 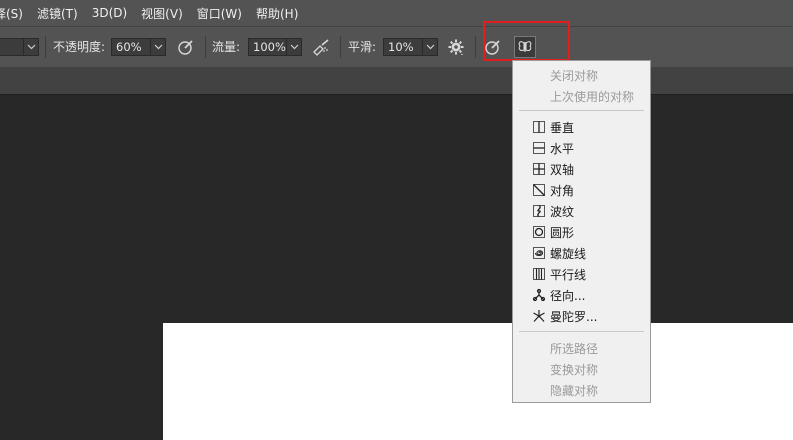 What do you see at coordinates (592, 97) in the screenshot?
I see `menu-item-label: 上次使用的对称` at bounding box center [592, 97].